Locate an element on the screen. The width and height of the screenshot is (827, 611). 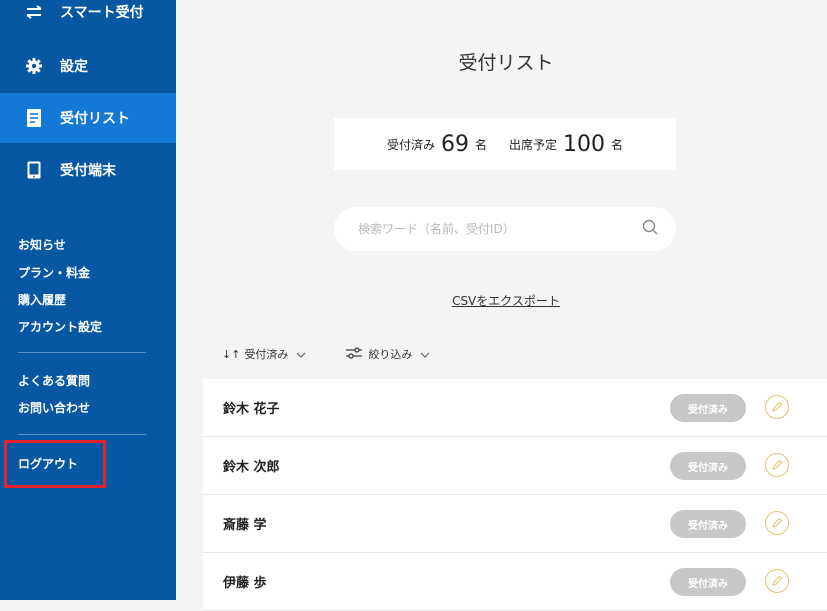
page-title: 受付リスト is located at coordinates (506, 63).